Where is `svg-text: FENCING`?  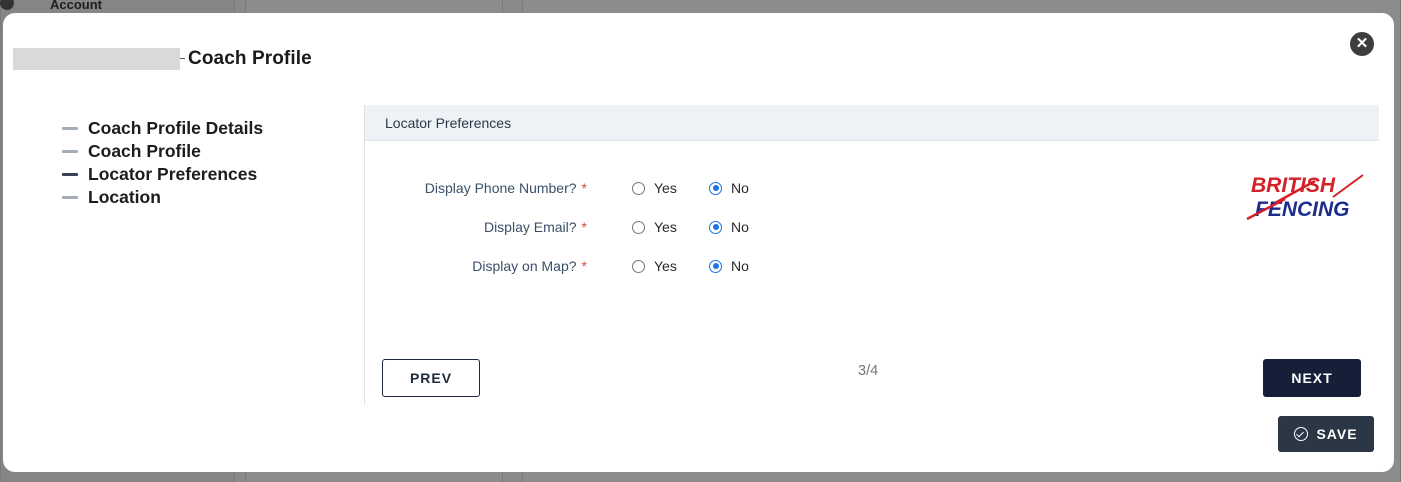 svg-text: FENCING is located at coordinates (1302, 209).